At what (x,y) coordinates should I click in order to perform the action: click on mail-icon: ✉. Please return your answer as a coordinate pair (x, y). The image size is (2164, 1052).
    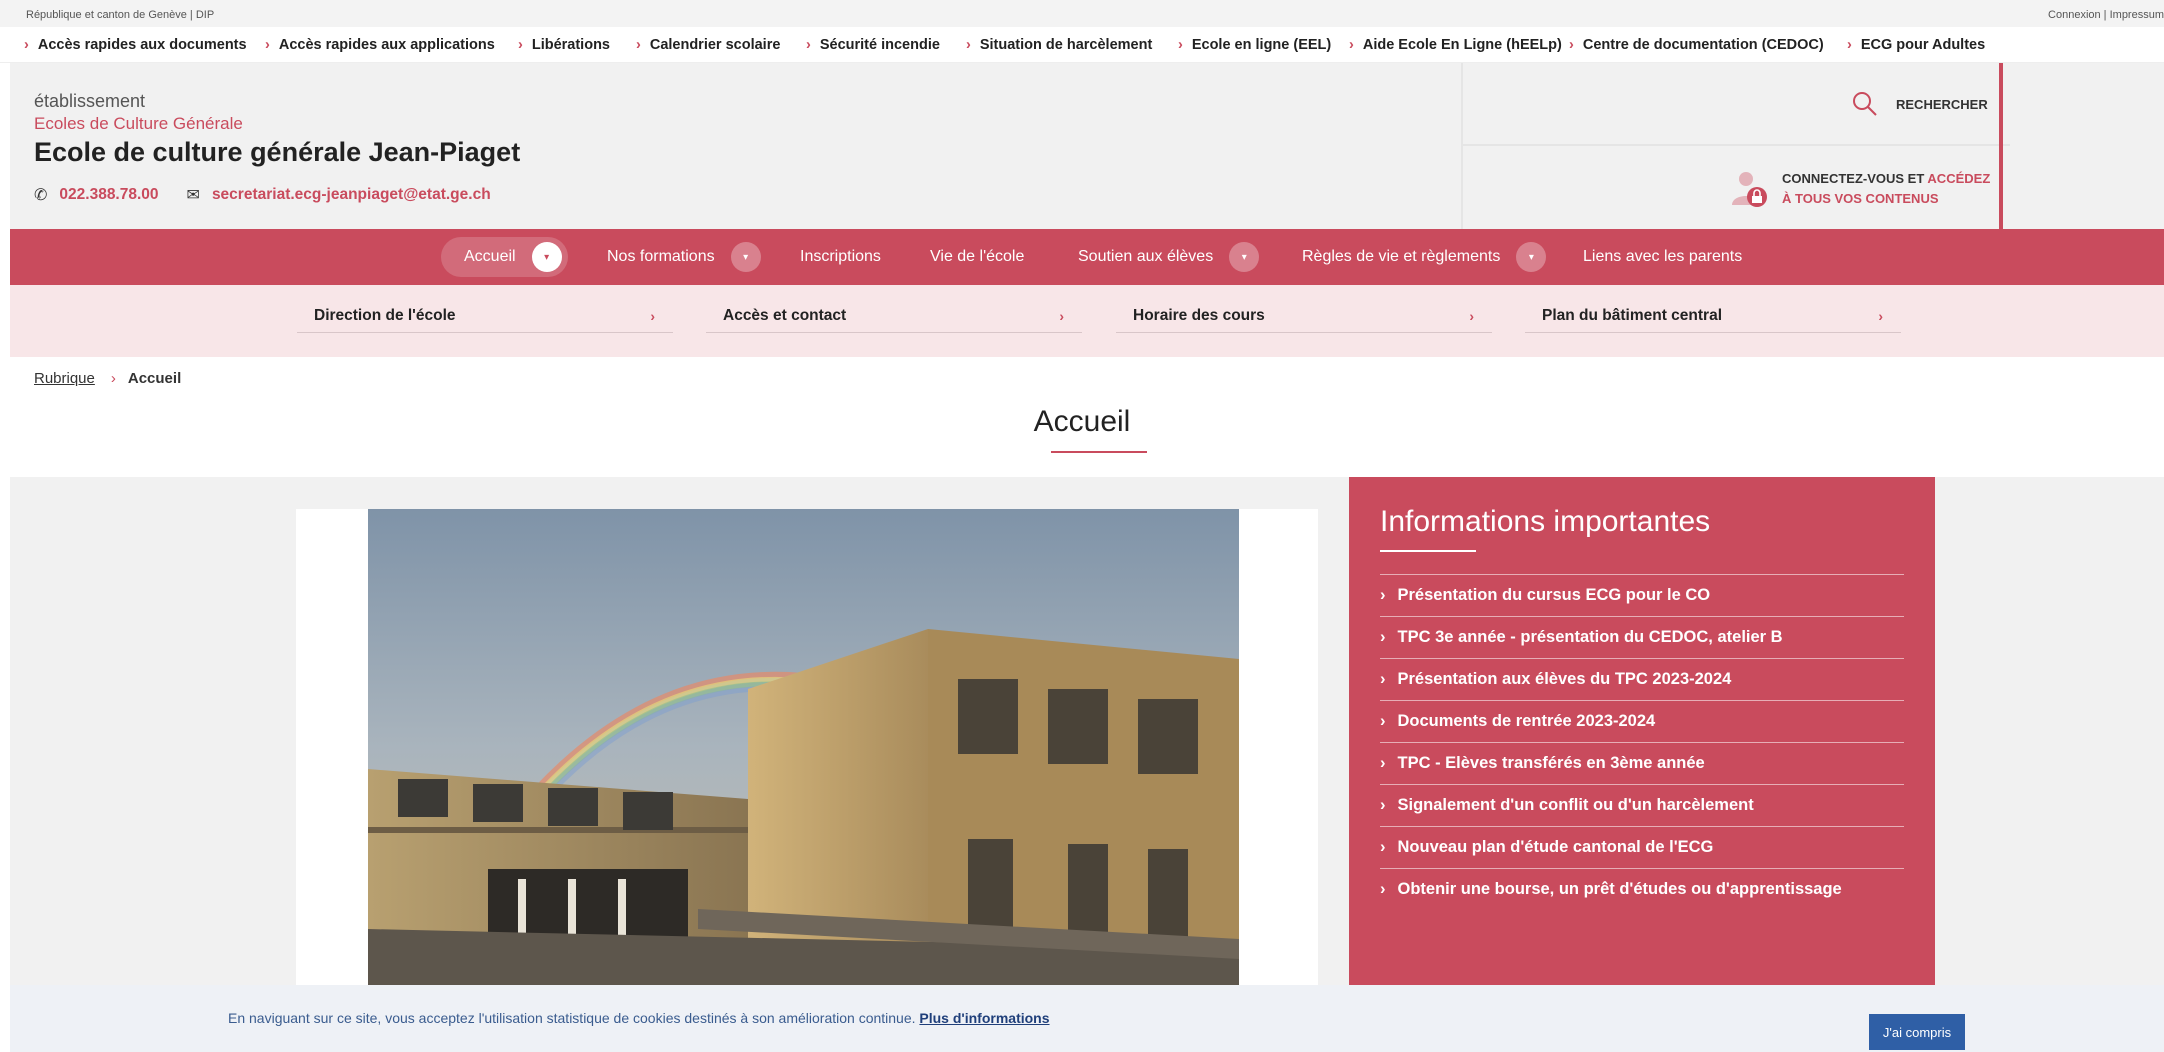
    Looking at the image, I should click on (193, 195).